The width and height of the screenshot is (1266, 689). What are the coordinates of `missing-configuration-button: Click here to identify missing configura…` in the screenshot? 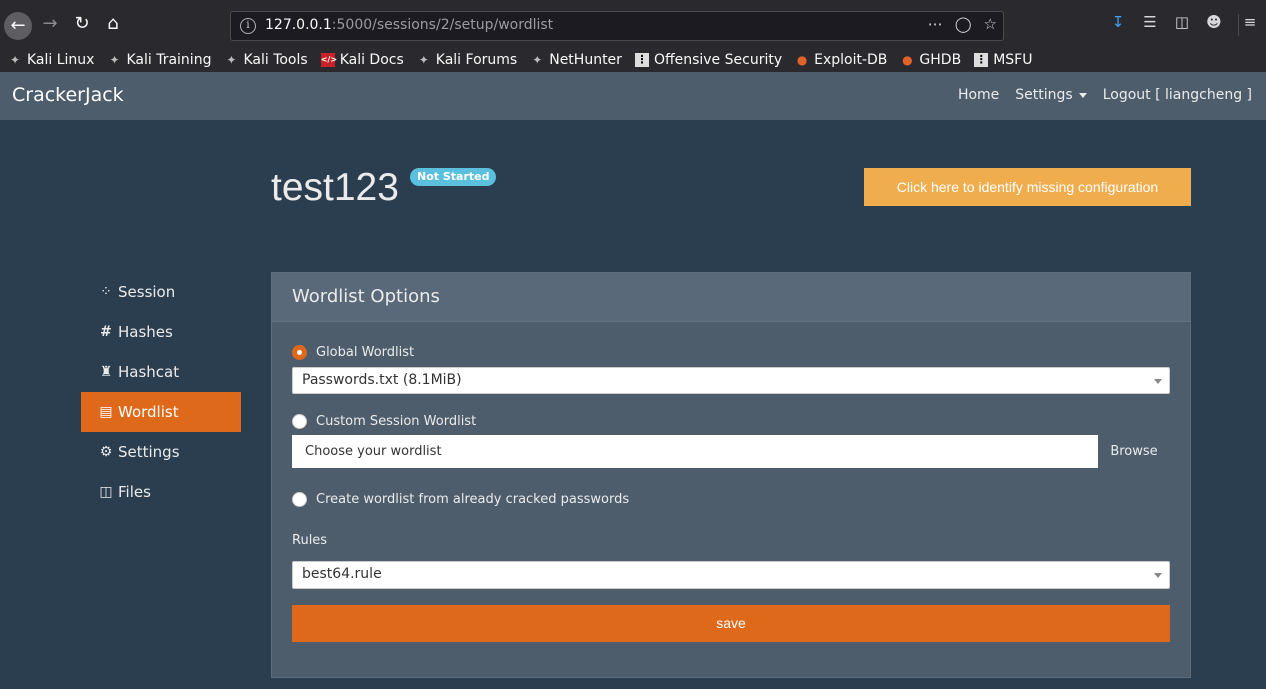 It's located at (1027, 187).